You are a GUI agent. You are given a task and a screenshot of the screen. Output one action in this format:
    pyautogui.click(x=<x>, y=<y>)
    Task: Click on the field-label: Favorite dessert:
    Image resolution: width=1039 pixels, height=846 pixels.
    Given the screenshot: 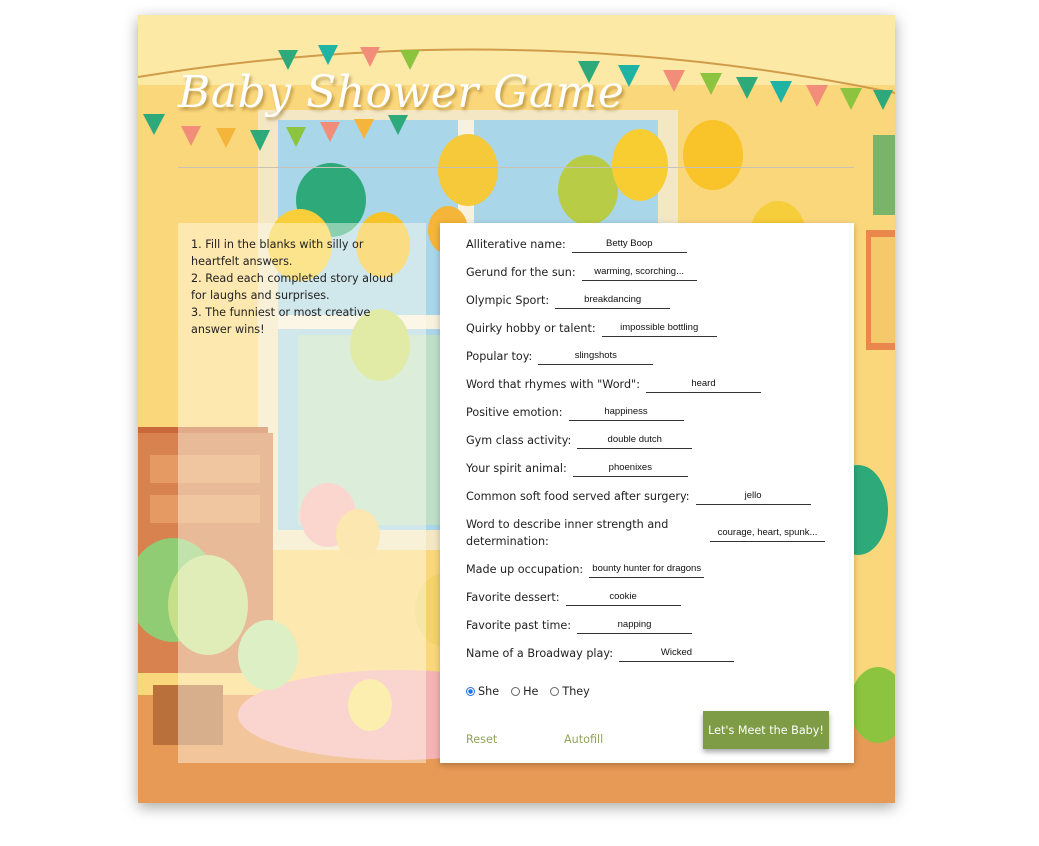 What is the action you would take?
    pyautogui.click(x=513, y=597)
    